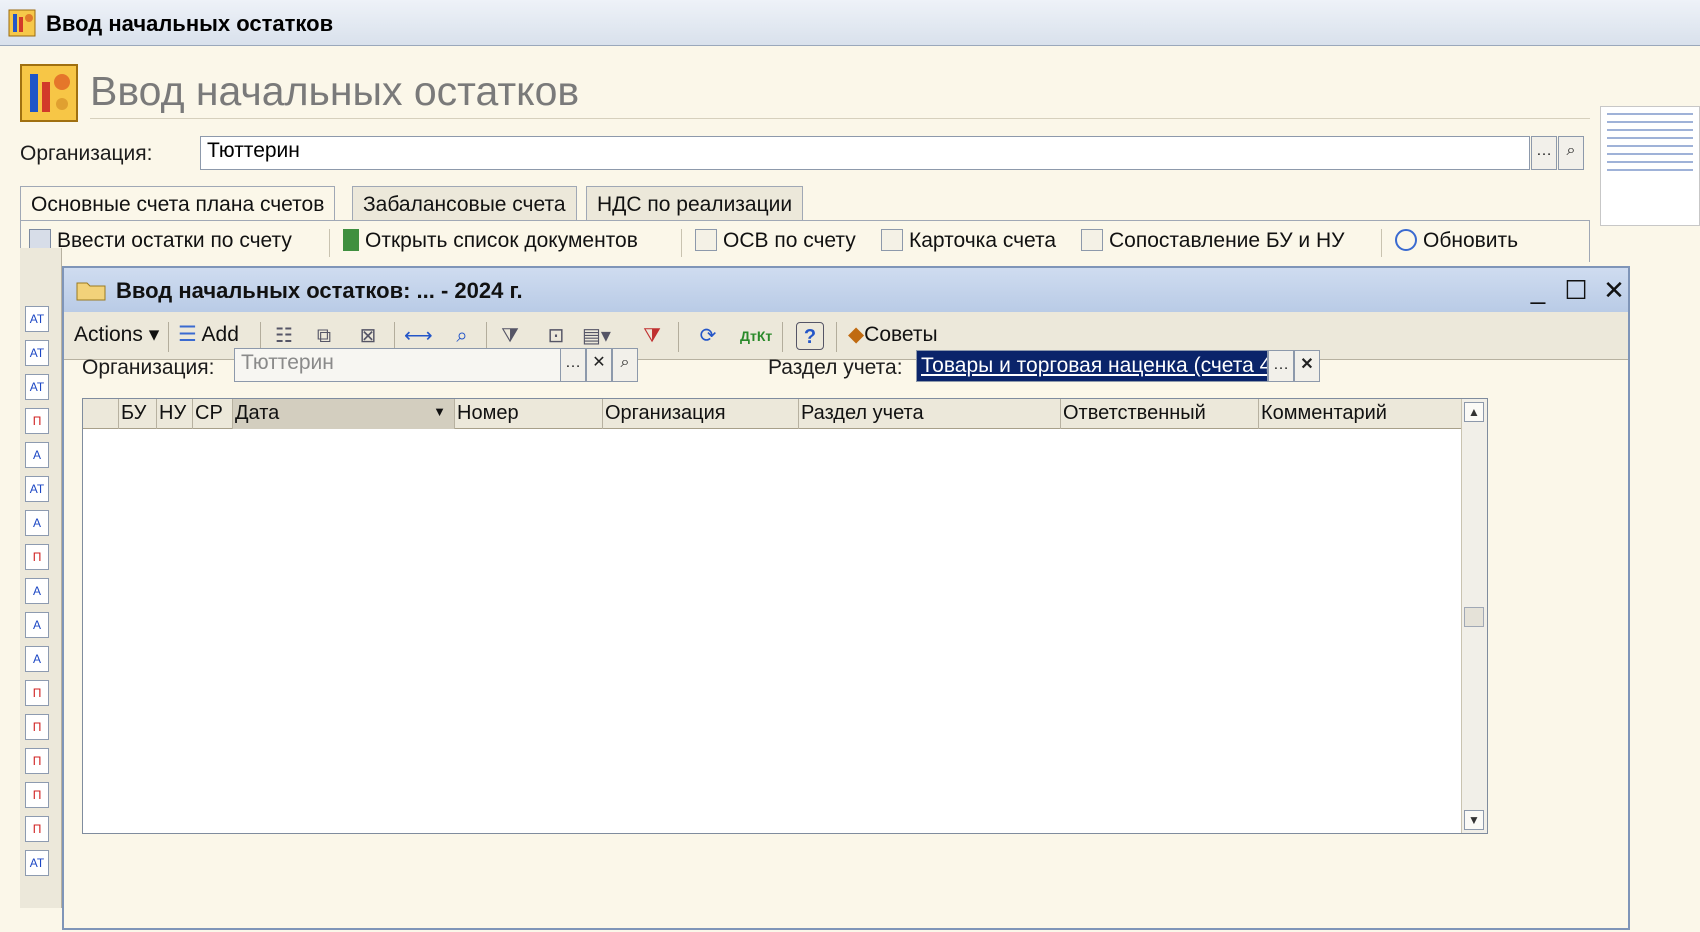  I want to click on help-icon: ?, so click(810, 336).